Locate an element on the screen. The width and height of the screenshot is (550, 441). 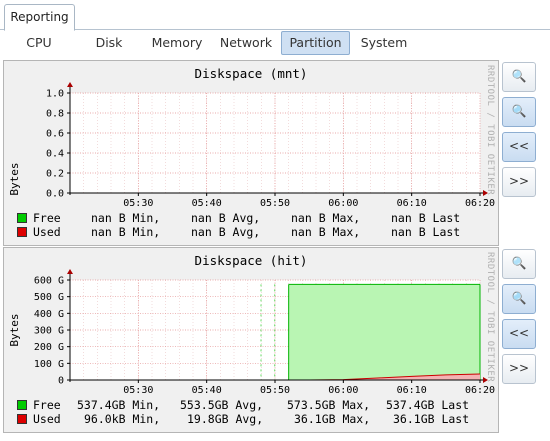
y-tick-label: 600 G is located at coordinates (49, 281).